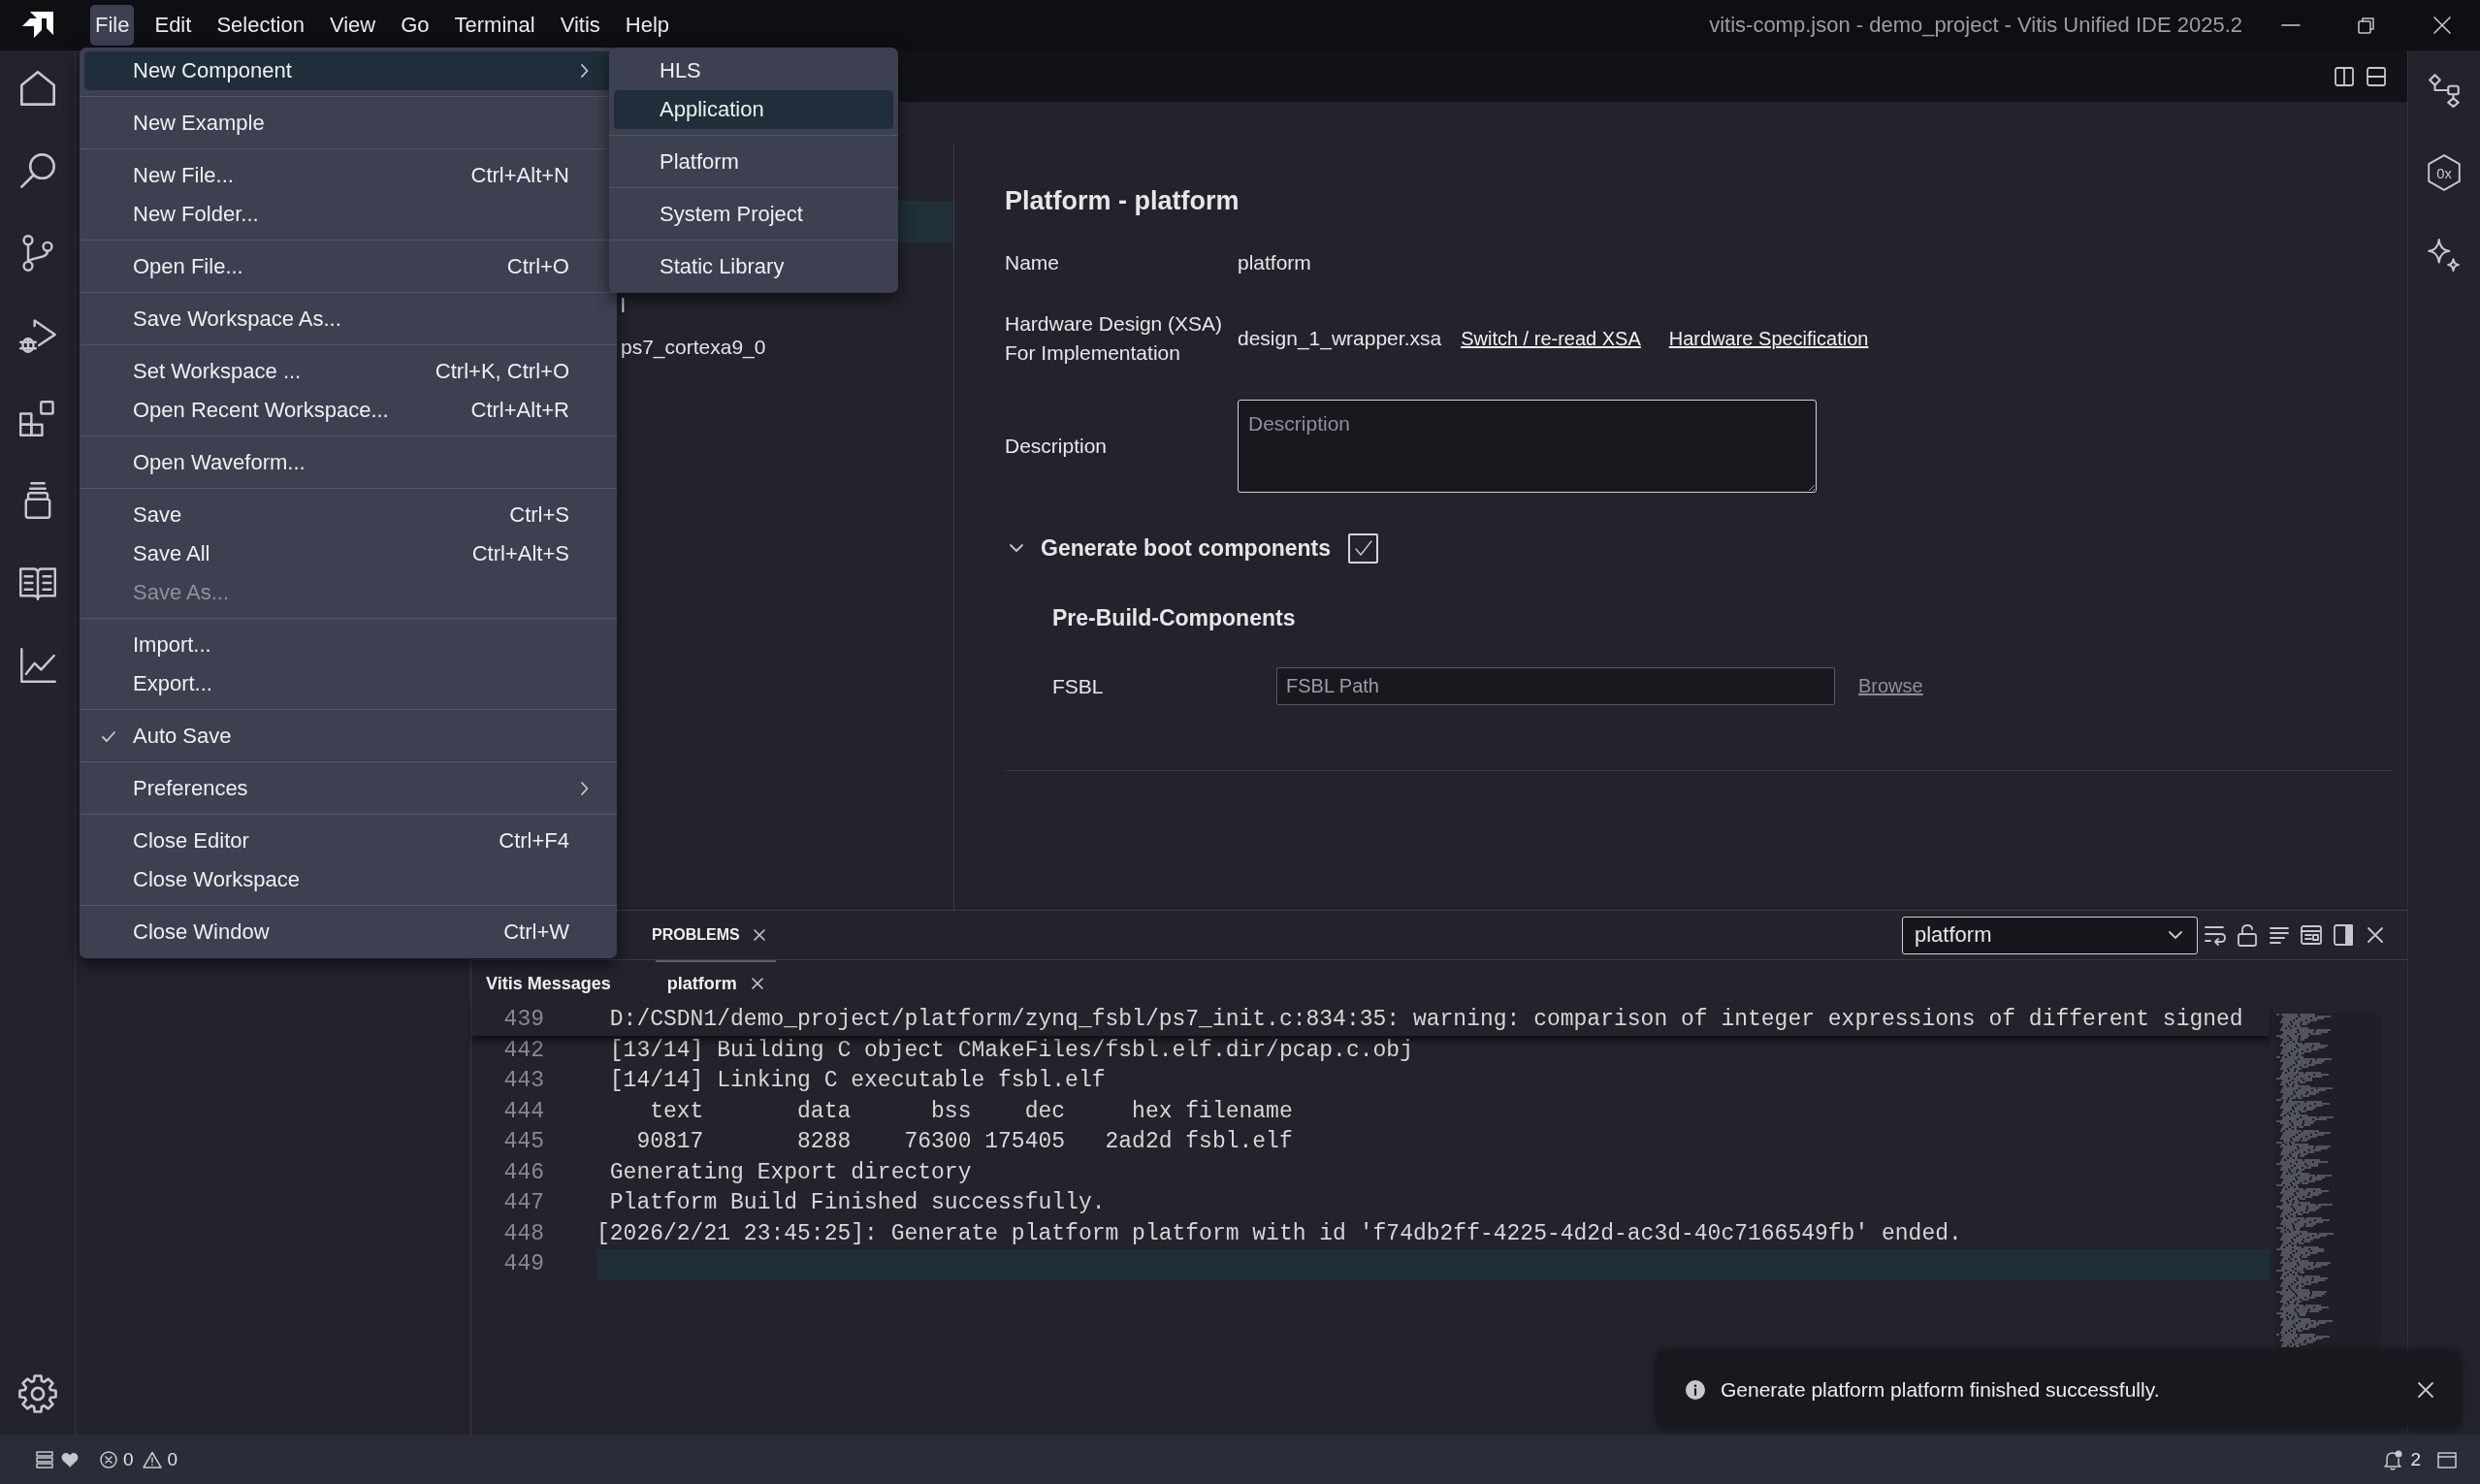 This screenshot has width=2480, height=1484. I want to click on output-line: text data bss dec hex filename, so click(971, 1111).